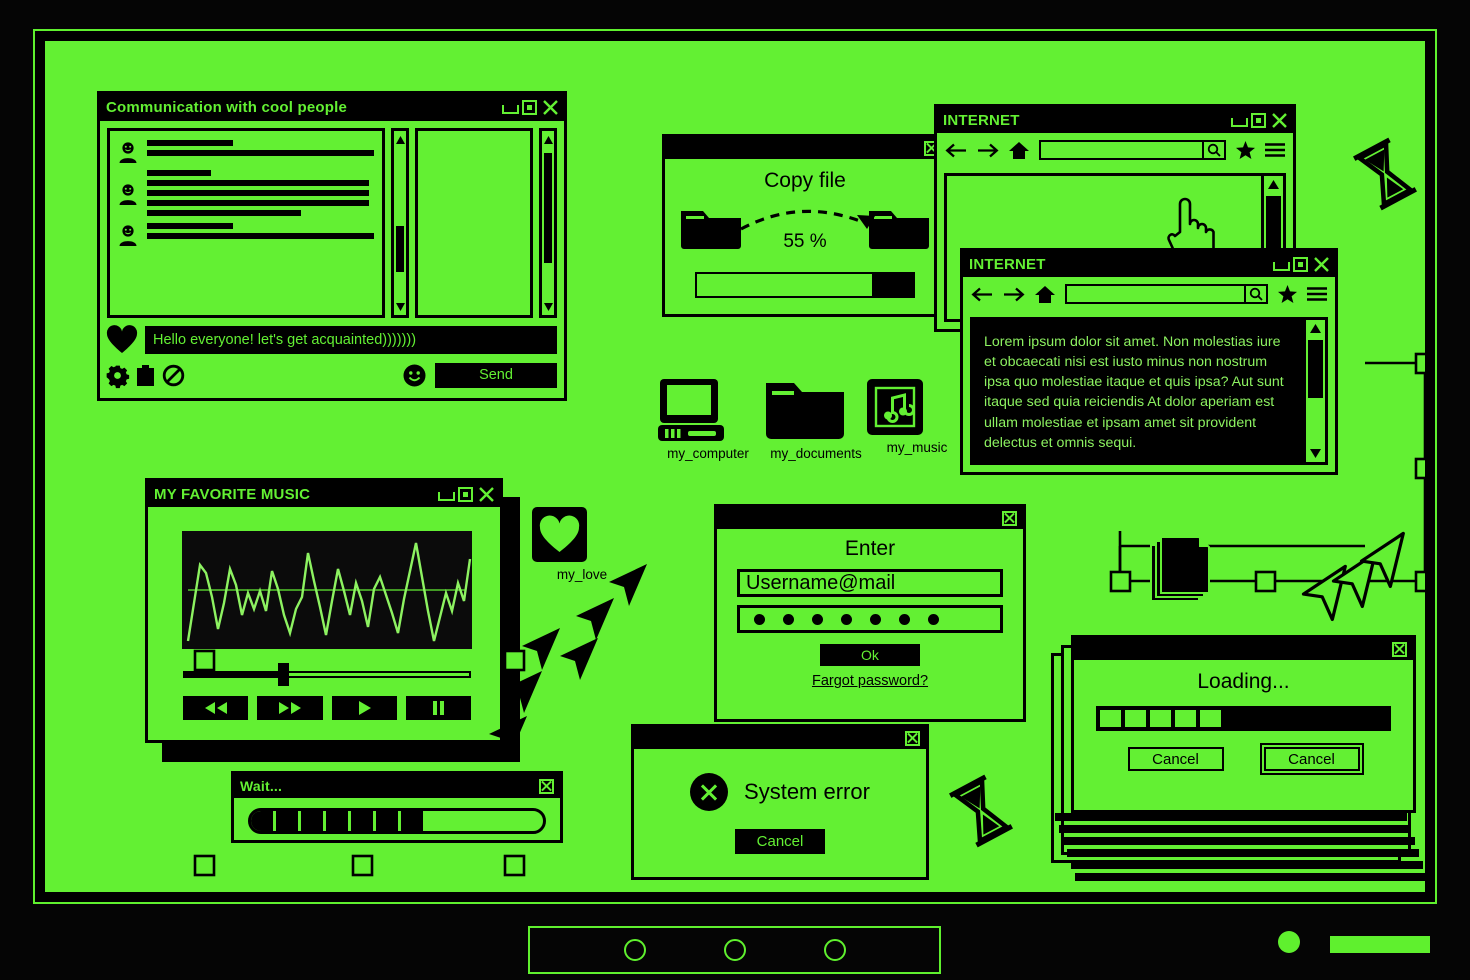 The width and height of the screenshot is (1470, 980). What do you see at coordinates (327, 590) in the screenshot?
I see `audio-waveform` at bounding box center [327, 590].